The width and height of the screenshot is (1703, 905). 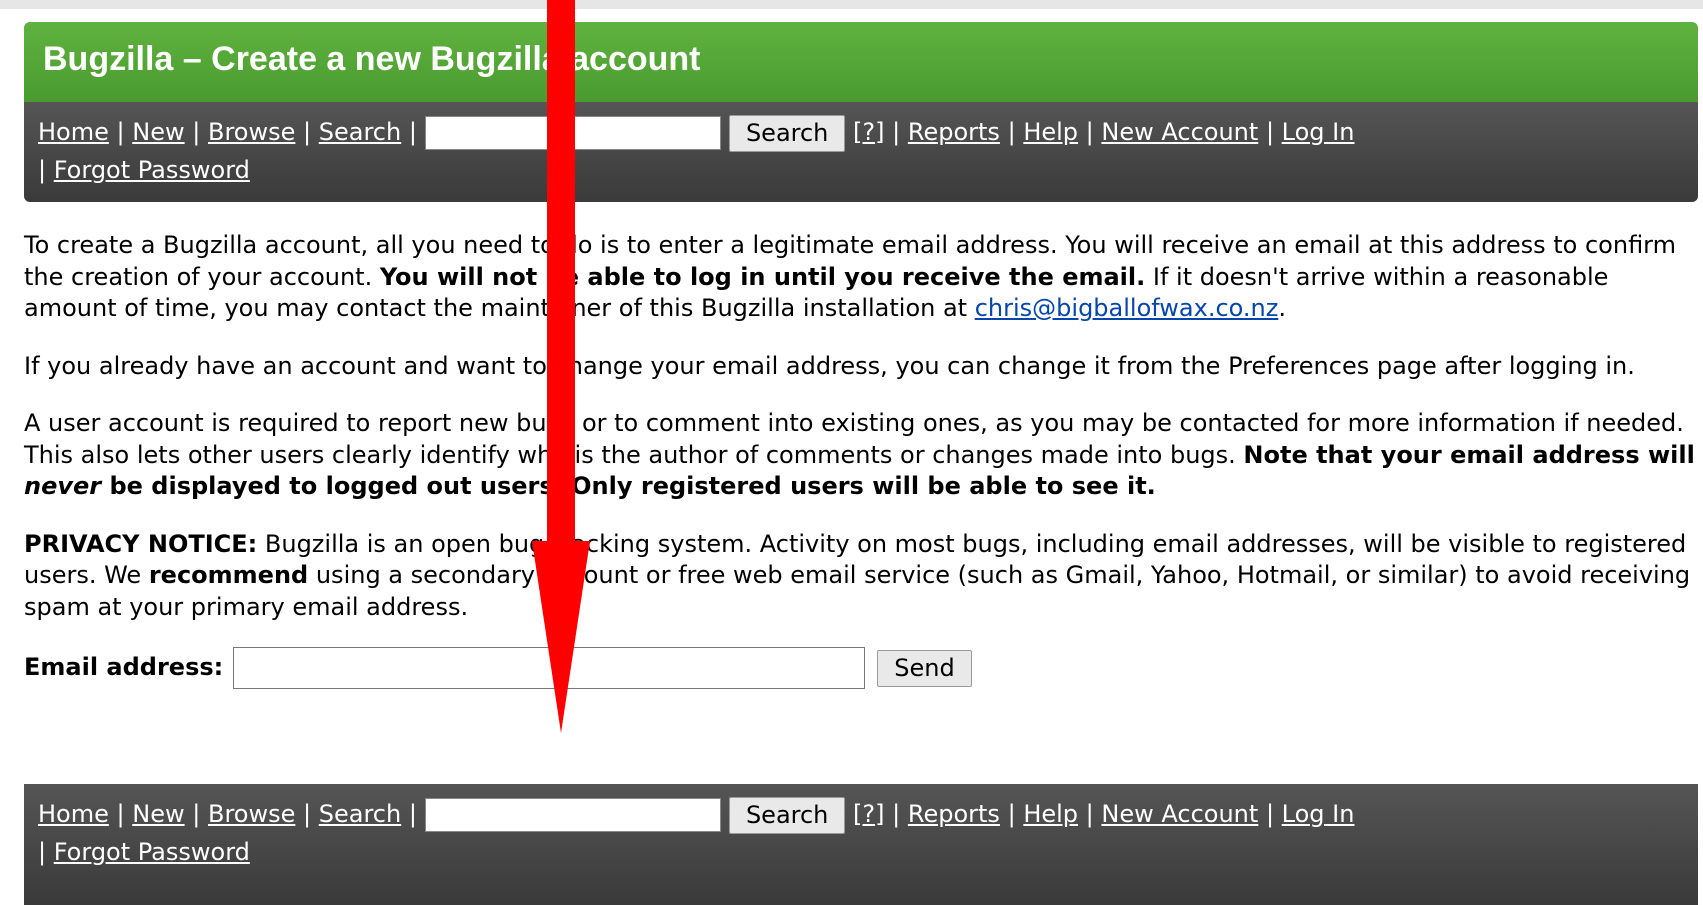 I want to click on top-strip, so click(x=851, y=4).